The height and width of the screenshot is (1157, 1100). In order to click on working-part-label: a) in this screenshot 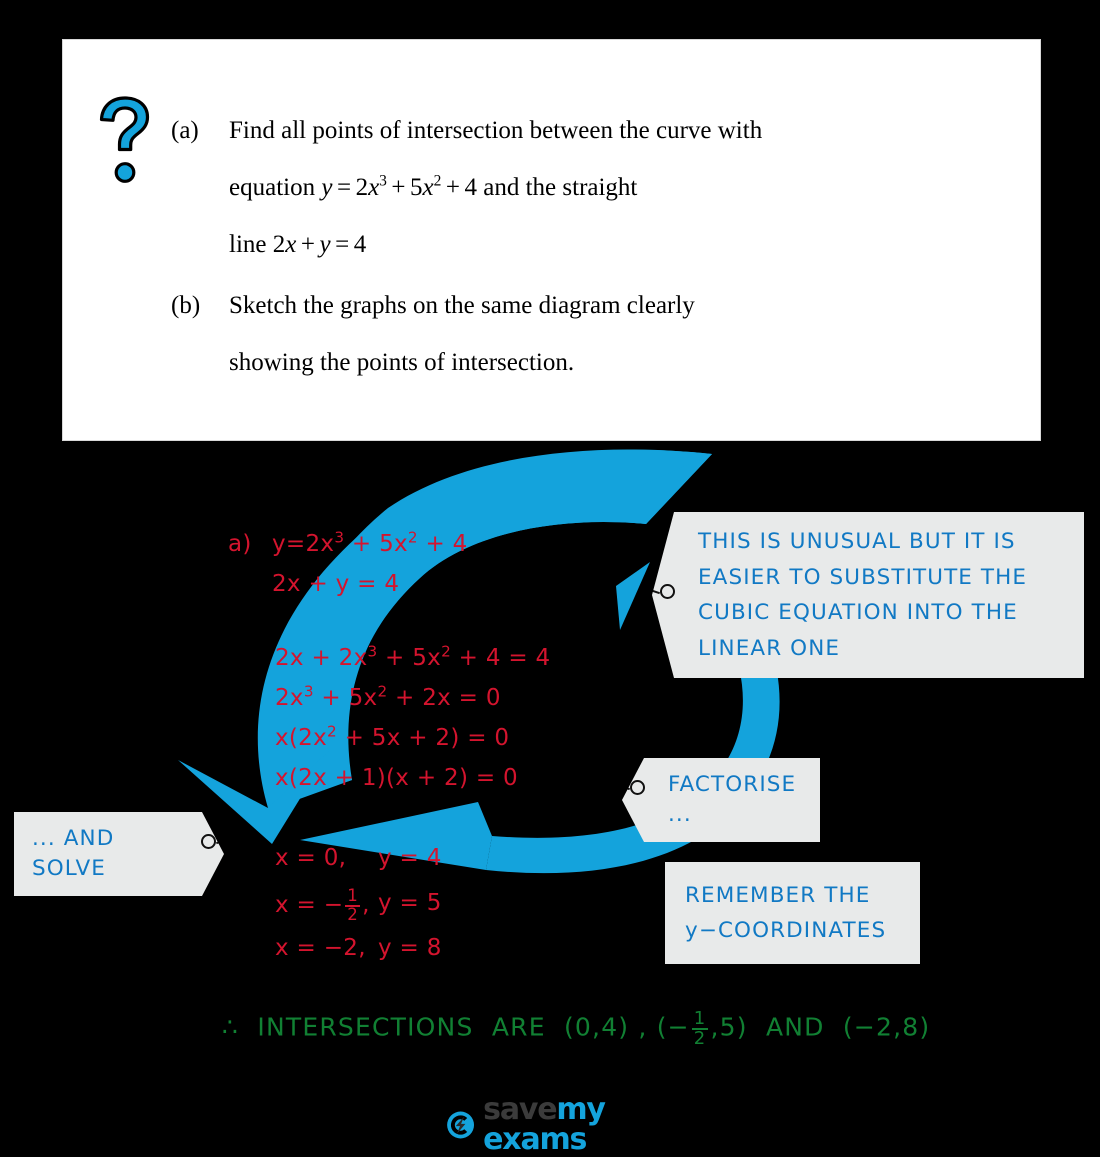, I will do `click(240, 544)`.